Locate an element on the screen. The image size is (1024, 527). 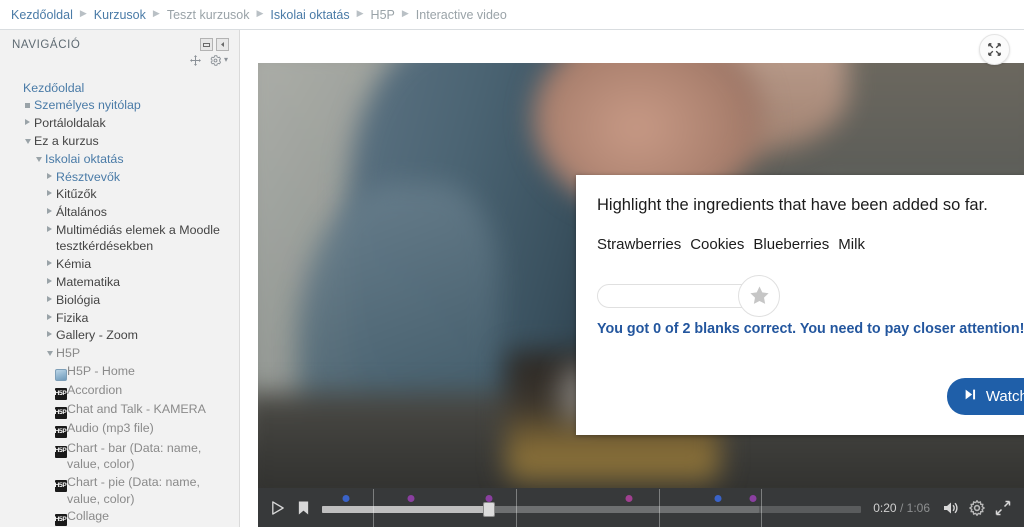
nav-item-6: Kitűzők is located at coordinates (119, 195).